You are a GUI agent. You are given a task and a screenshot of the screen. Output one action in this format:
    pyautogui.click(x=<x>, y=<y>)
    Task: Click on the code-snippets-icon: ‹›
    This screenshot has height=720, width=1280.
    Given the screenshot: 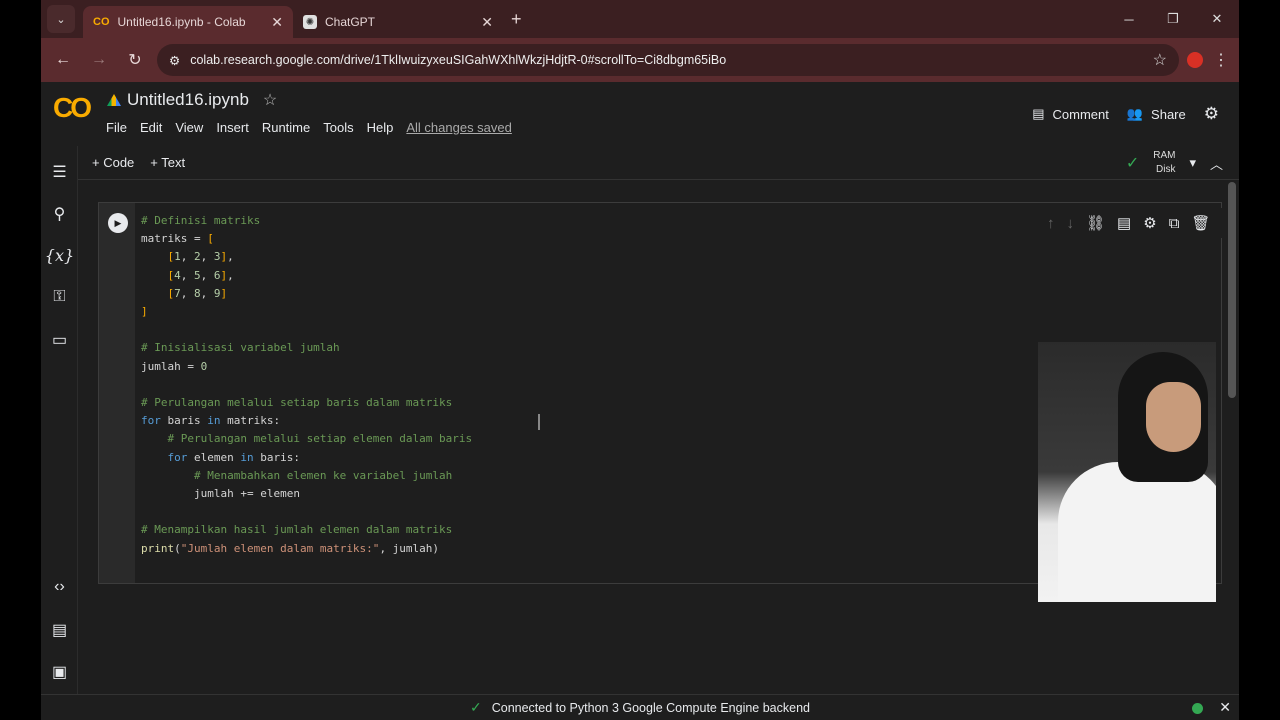 What is the action you would take?
    pyautogui.click(x=59, y=587)
    